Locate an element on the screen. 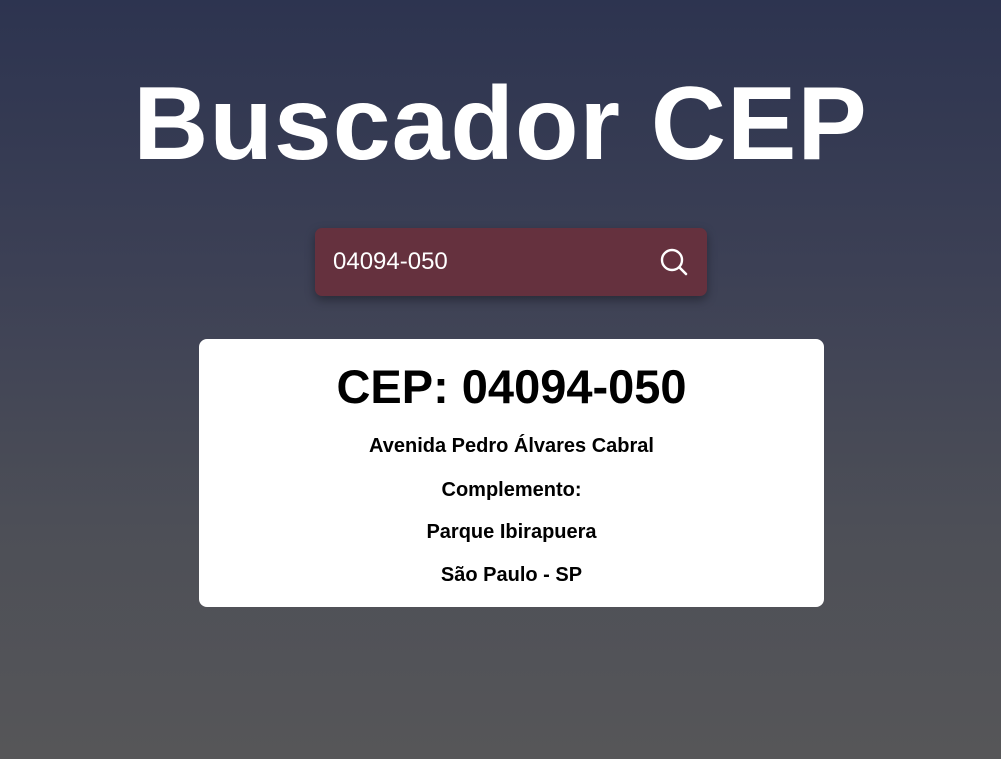 The height and width of the screenshot is (759, 1001). search-box is located at coordinates (511, 262).